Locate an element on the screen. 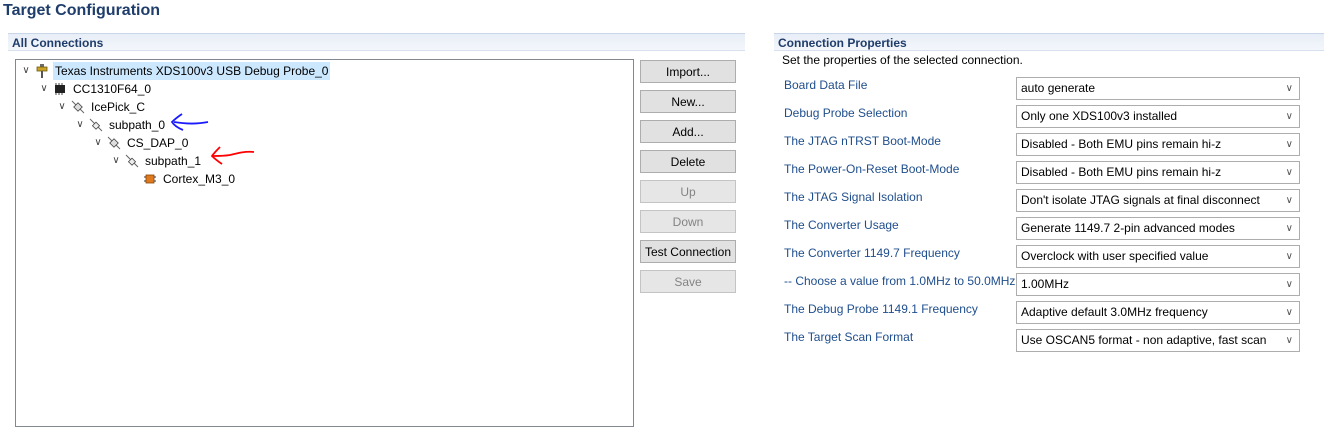  converter-usage-select: Generate 1149.7 2-pin advanced modes ∨ is located at coordinates (1158, 228).